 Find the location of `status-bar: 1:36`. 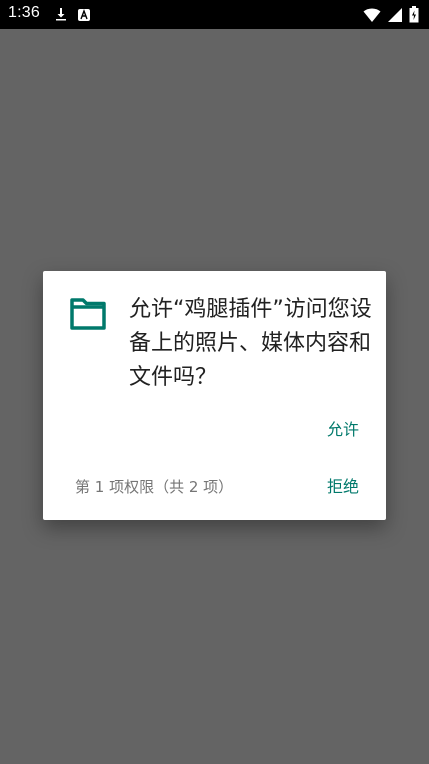

status-bar: 1:36 is located at coordinates (214, 14).